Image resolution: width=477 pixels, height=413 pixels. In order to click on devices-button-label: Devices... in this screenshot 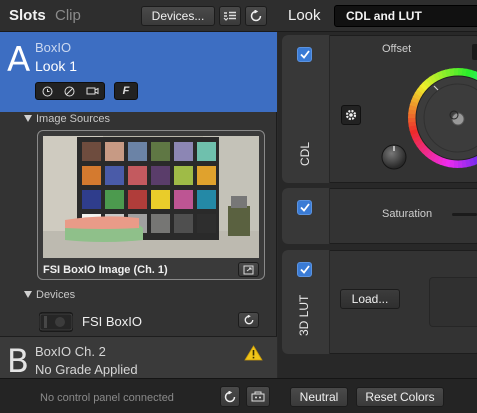, I will do `click(178, 16)`.